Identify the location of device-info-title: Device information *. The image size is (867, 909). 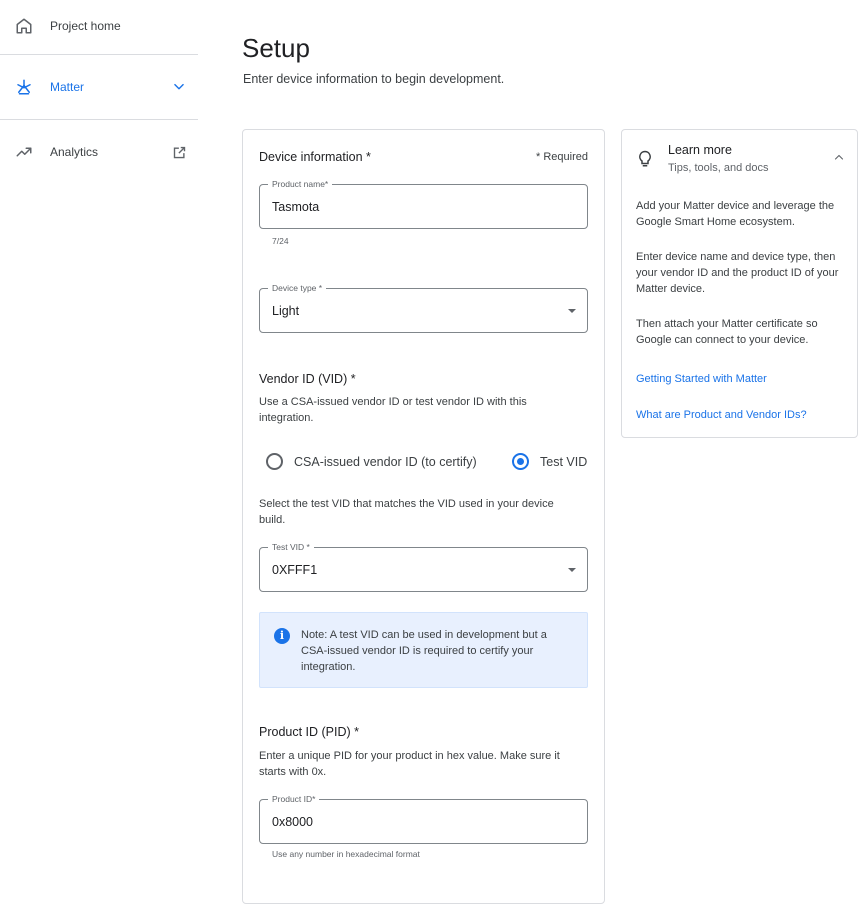
(315, 157).